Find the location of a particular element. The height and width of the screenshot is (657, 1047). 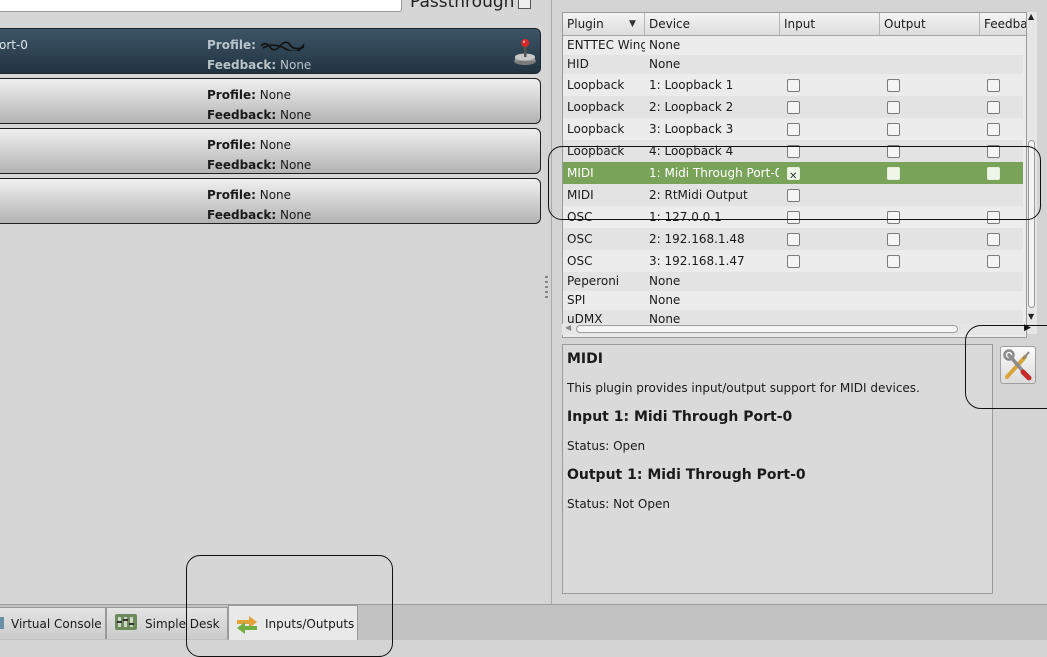

table-row: OSC 1: 127.0.0.1 is located at coordinates (793, 217).